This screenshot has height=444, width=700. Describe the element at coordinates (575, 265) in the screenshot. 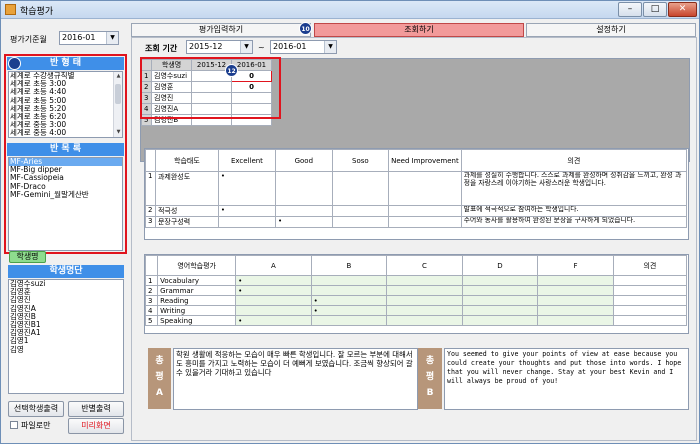

I see `english-header-cell: F` at that location.